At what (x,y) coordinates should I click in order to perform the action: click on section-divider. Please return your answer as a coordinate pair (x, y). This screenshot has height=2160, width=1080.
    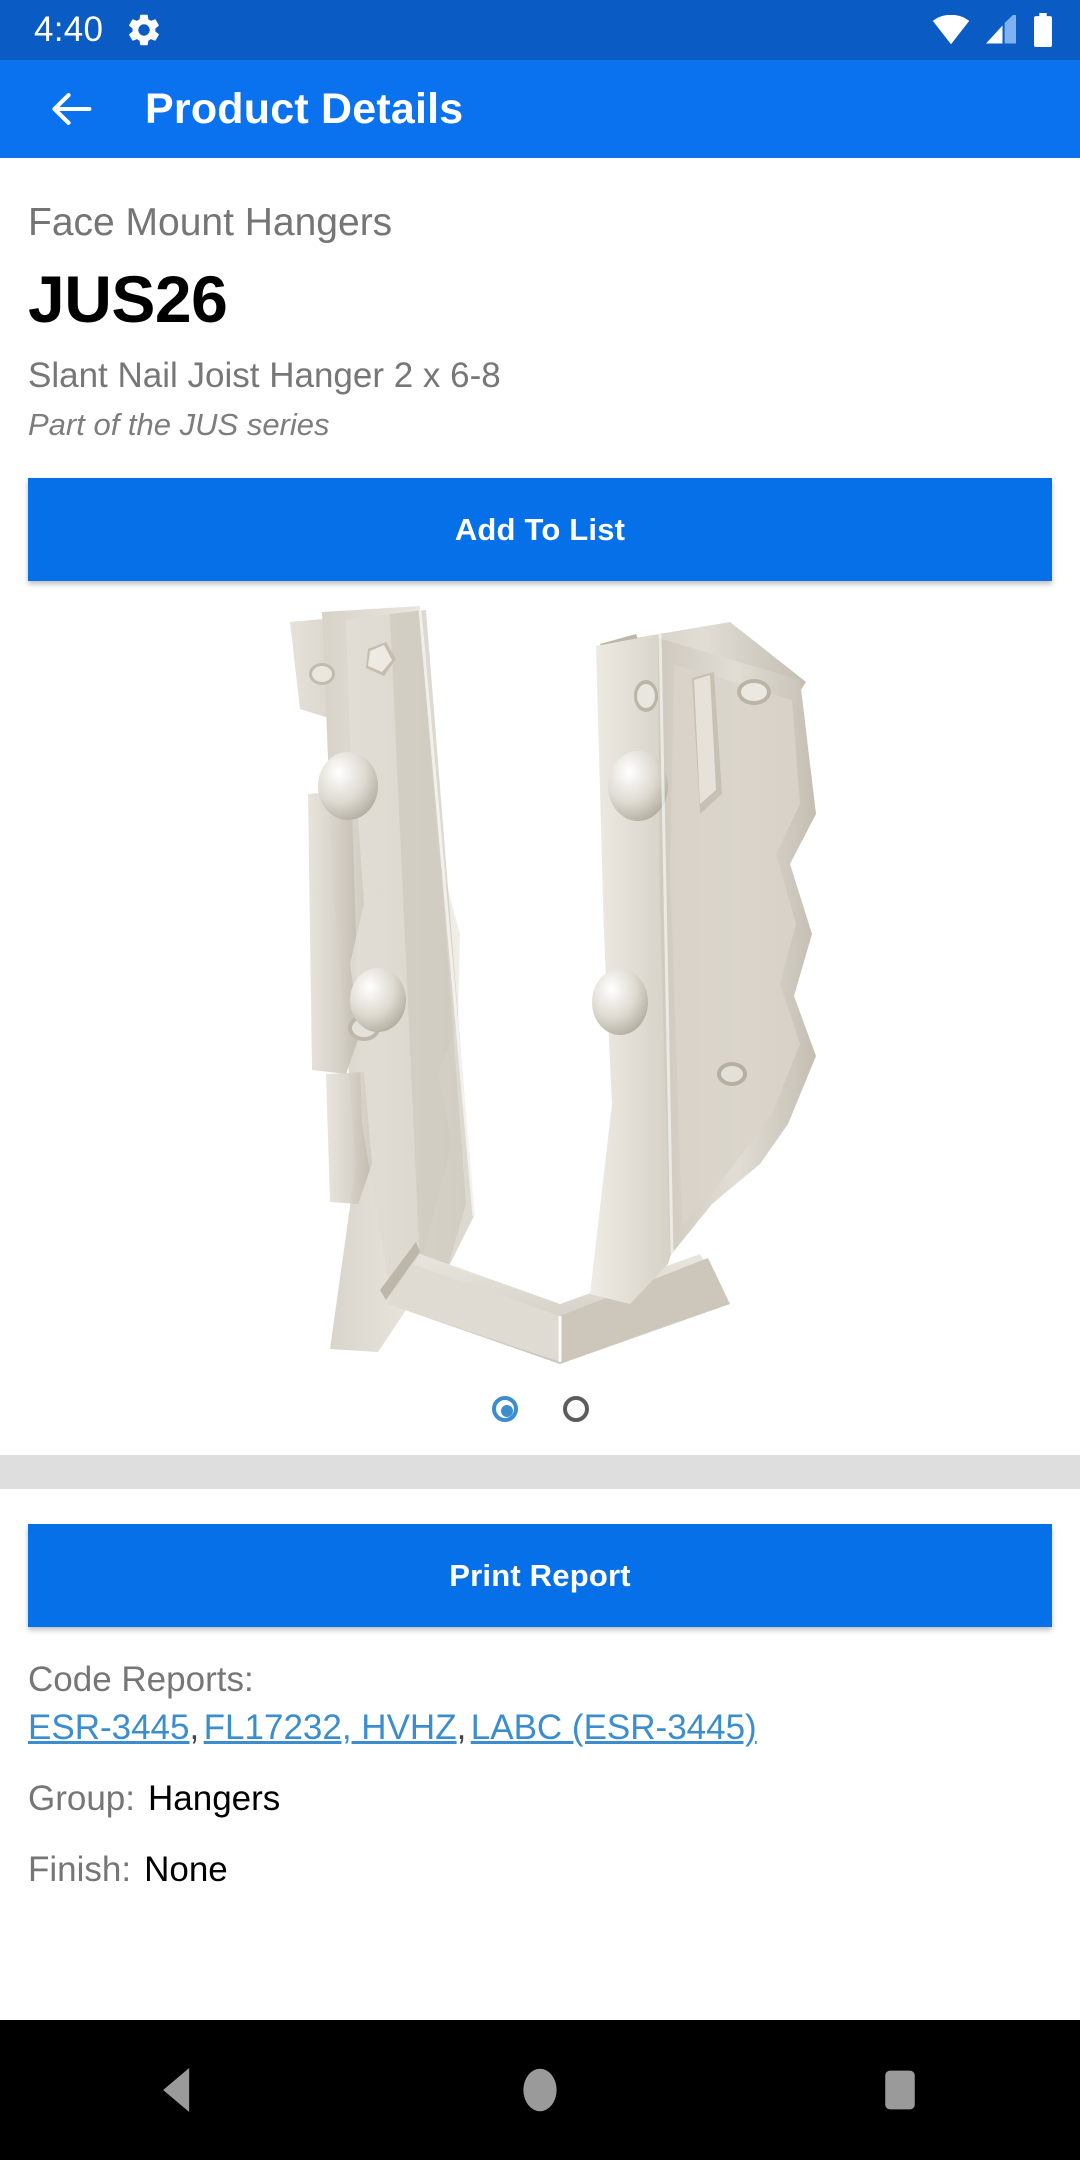
    Looking at the image, I should click on (540, 1472).